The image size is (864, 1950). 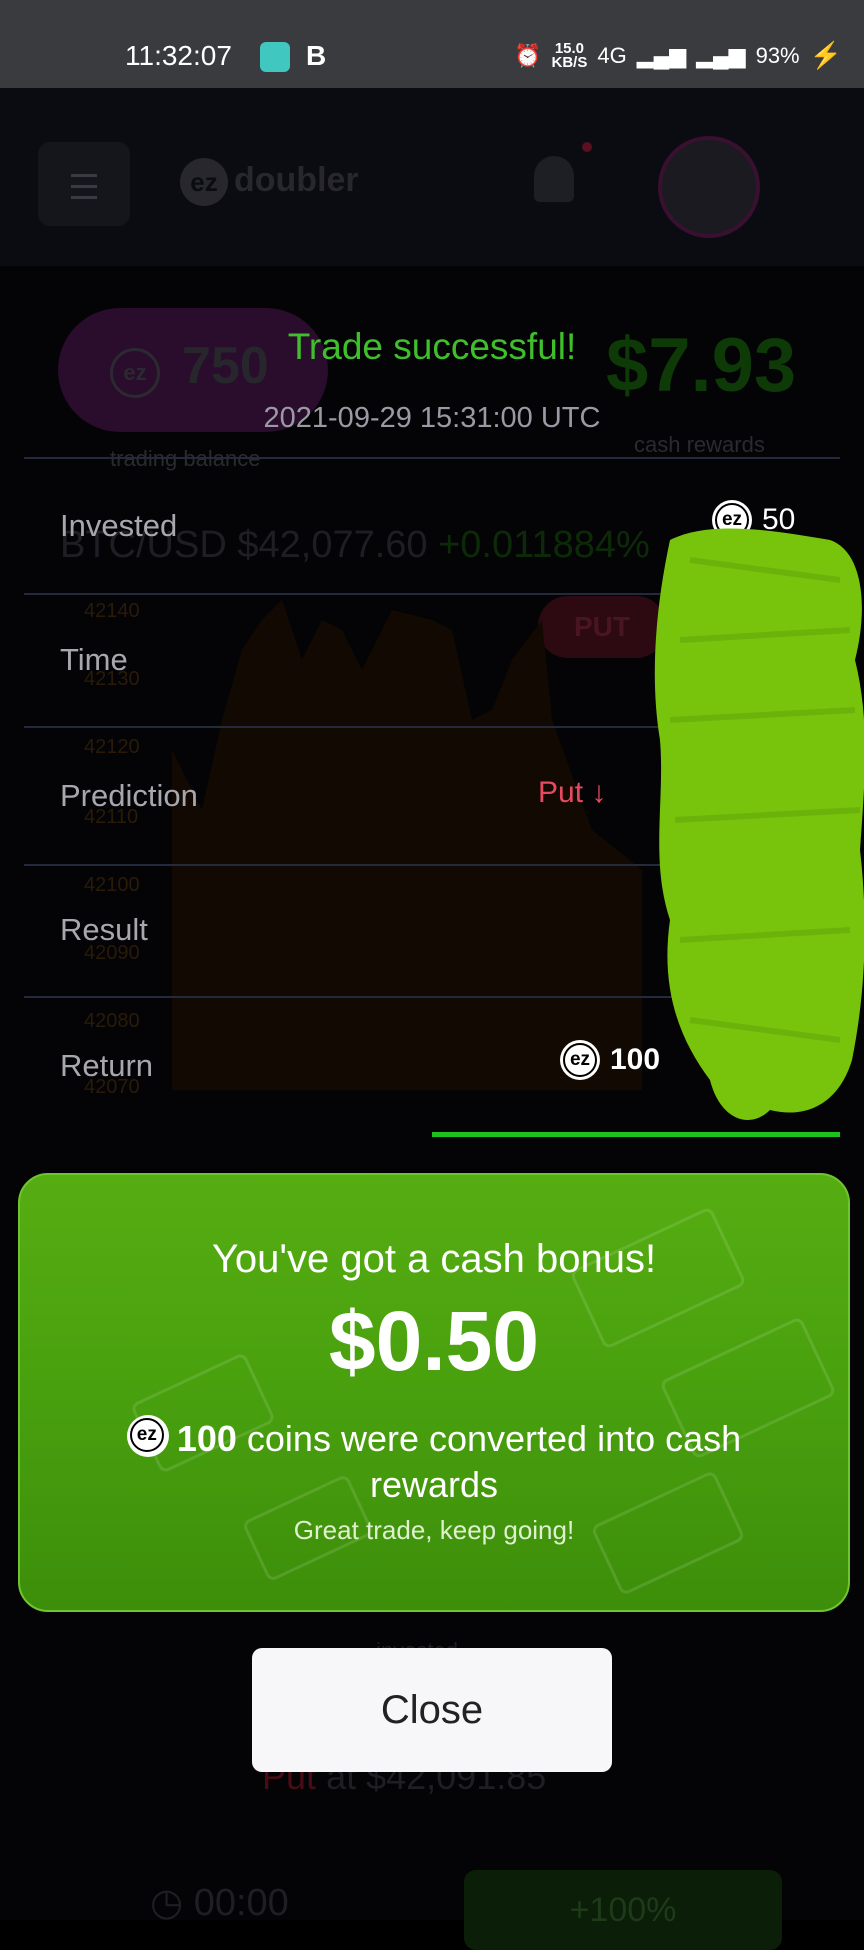 I want to click on timer: ◷ 00:00, so click(x=219, y=1903).